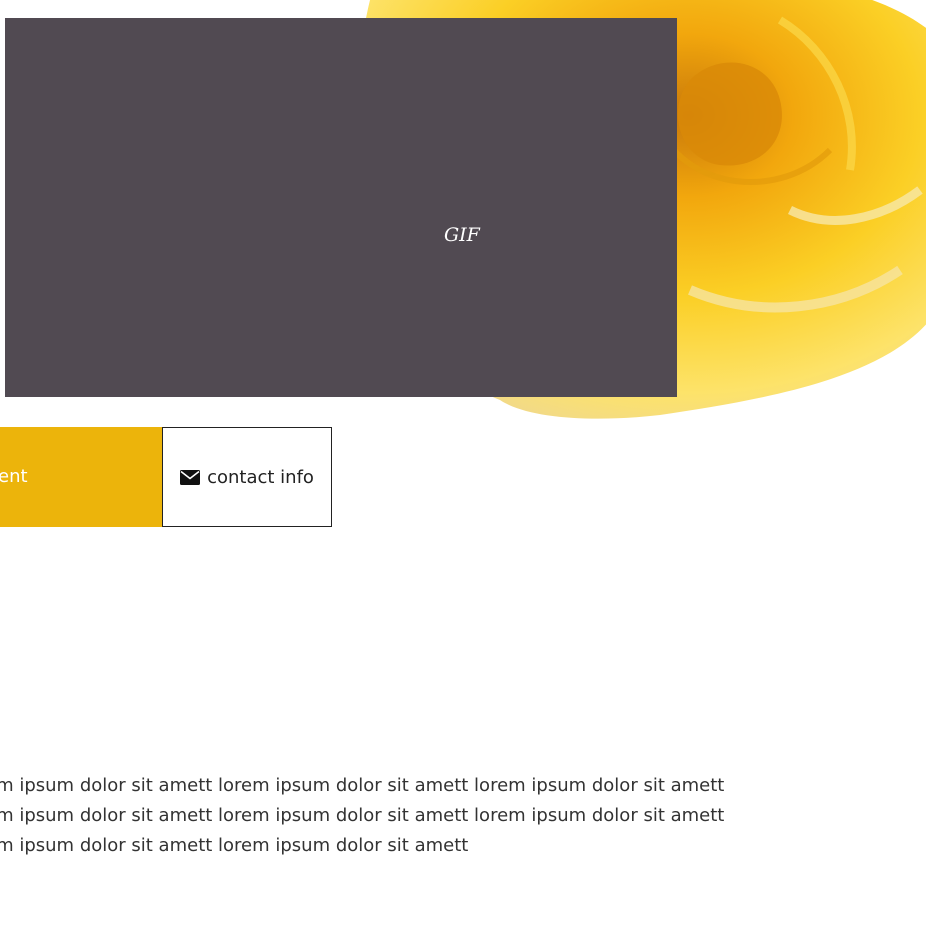 The image size is (926, 926). Describe the element at coordinates (14, 476) in the screenshot. I see `content-button-label: Content` at that location.